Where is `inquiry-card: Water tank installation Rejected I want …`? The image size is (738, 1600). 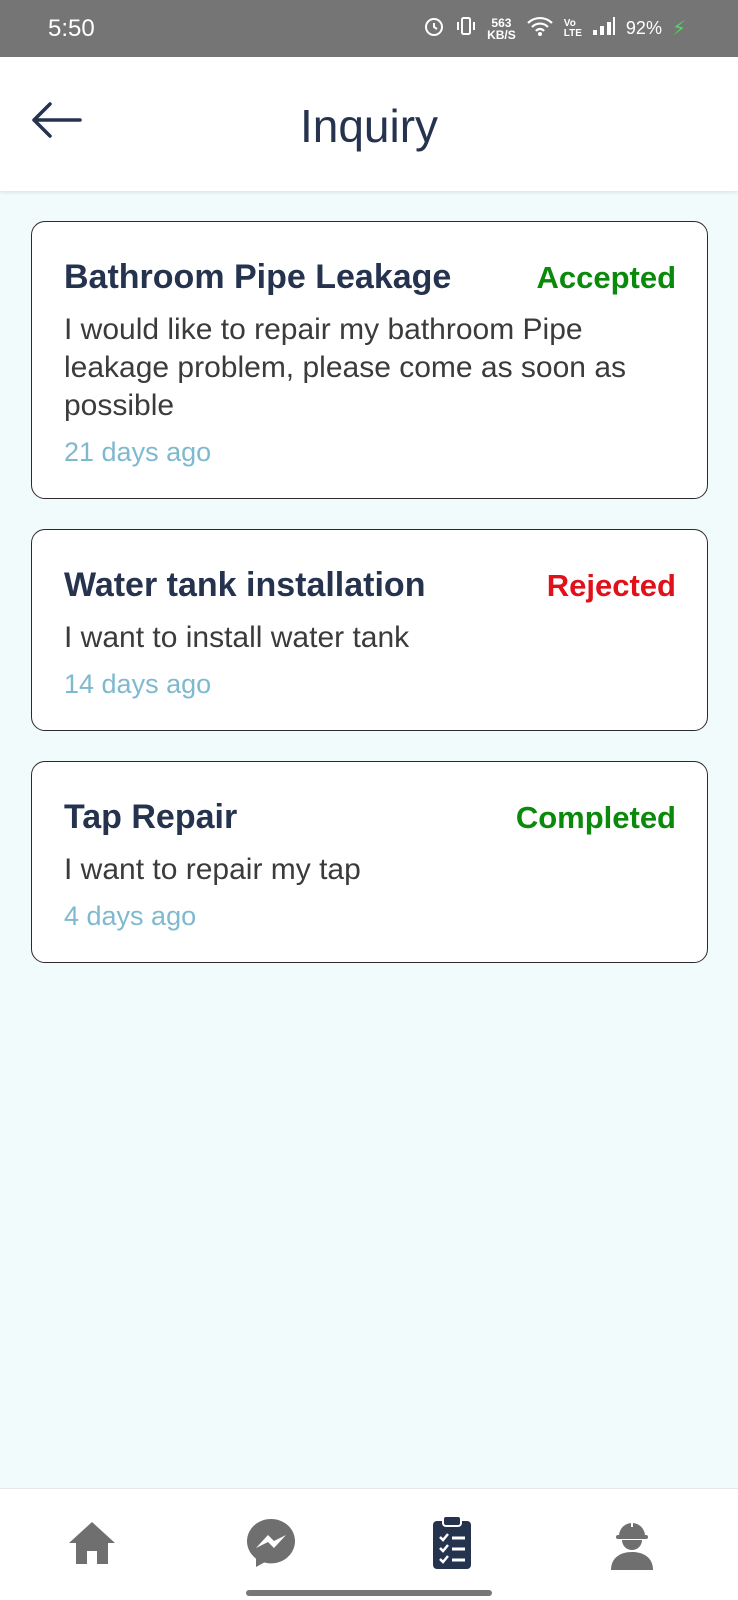
inquiry-card: Water tank installation Rejected I want … is located at coordinates (369, 630).